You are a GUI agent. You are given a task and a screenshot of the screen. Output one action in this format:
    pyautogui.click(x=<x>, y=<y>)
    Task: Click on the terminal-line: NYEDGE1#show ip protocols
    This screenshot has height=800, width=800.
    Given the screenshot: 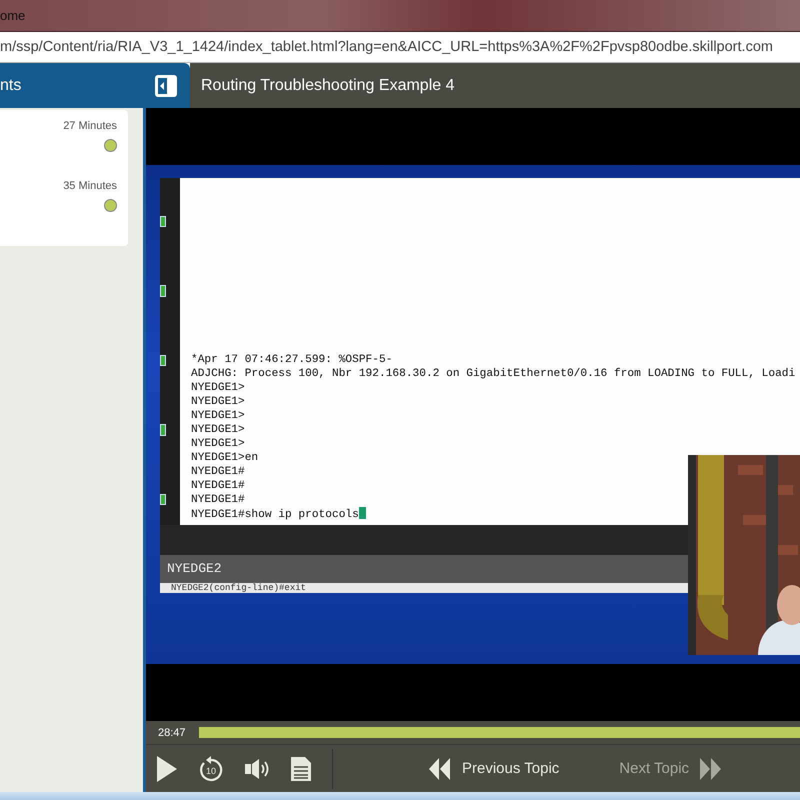 What is the action you would take?
    pyautogui.click(x=275, y=514)
    